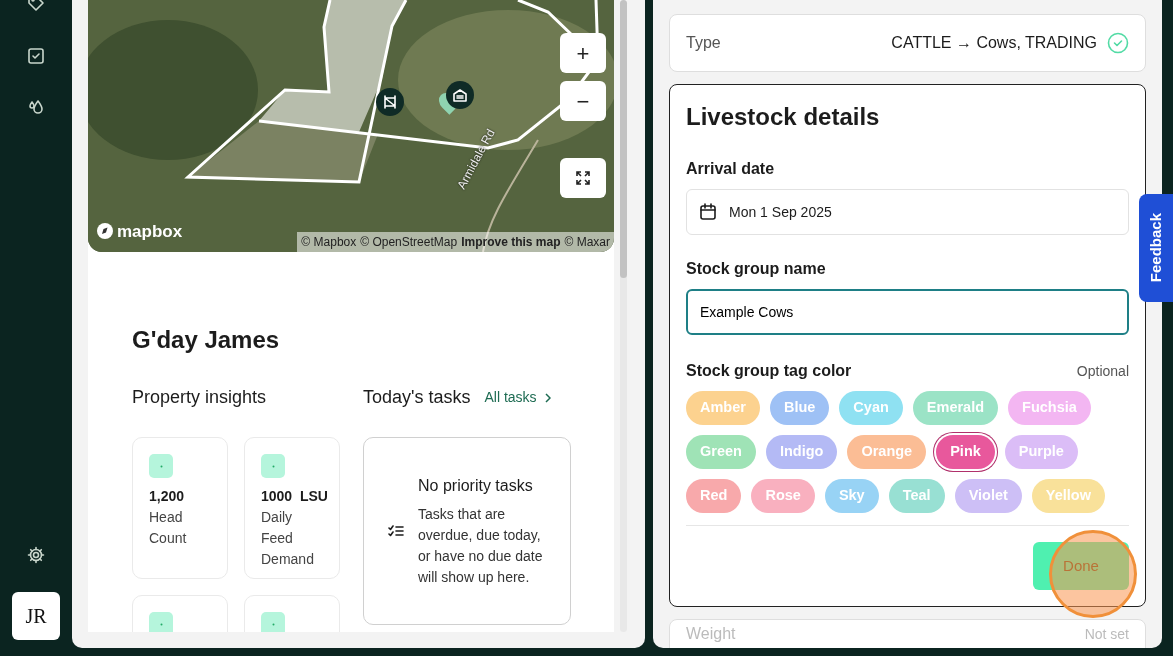 Image resolution: width=1173 pixels, height=656 pixels. What do you see at coordinates (907, 212) in the screenshot?
I see `date-field: Mon 1 Sep 2025` at bounding box center [907, 212].